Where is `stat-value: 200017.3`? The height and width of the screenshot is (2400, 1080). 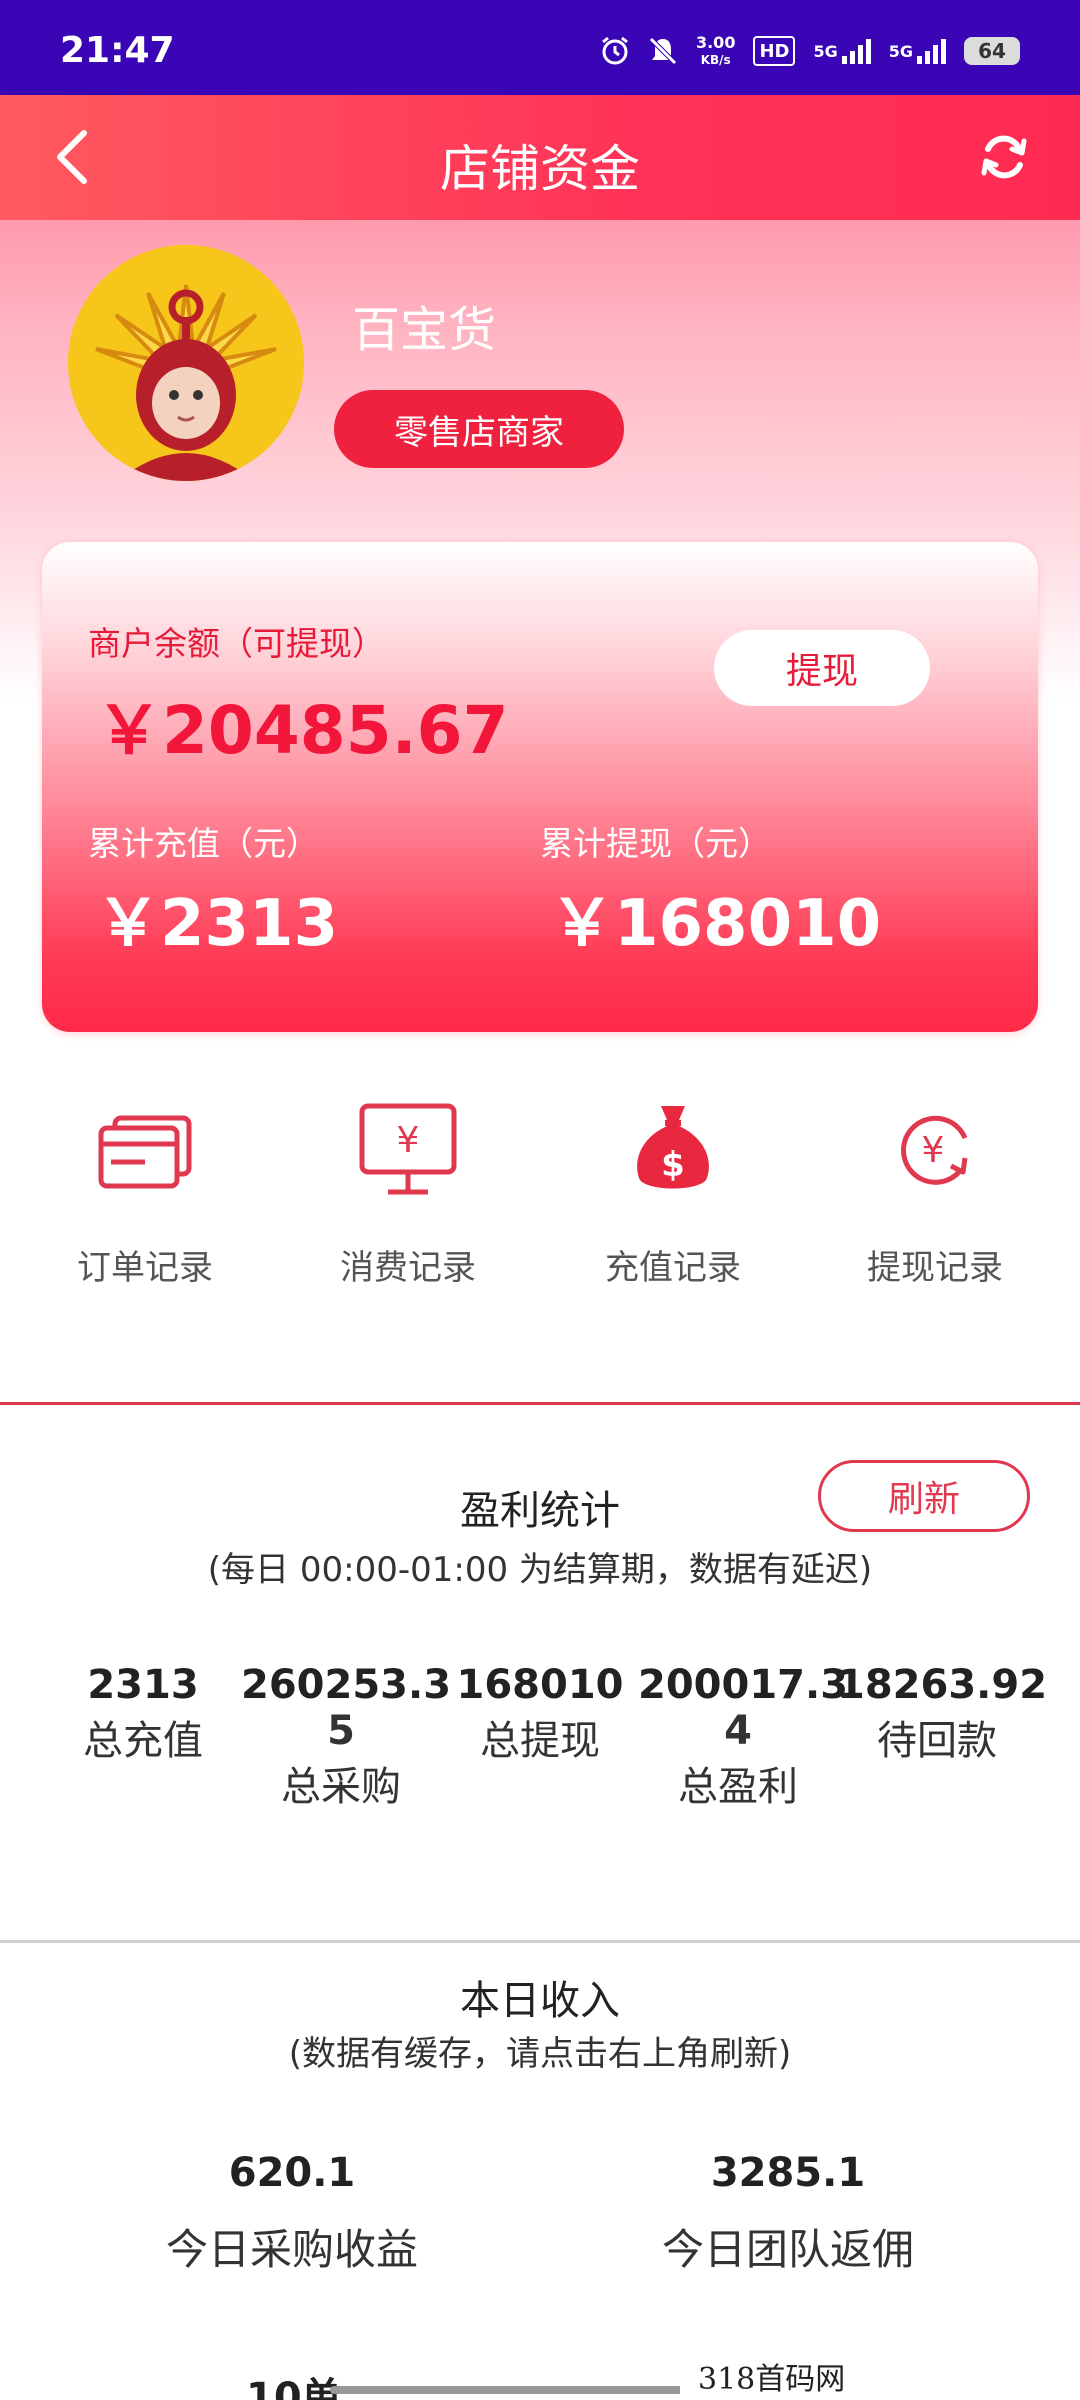
stat-value: 200017.3 is located at coordinates (743, 1685).